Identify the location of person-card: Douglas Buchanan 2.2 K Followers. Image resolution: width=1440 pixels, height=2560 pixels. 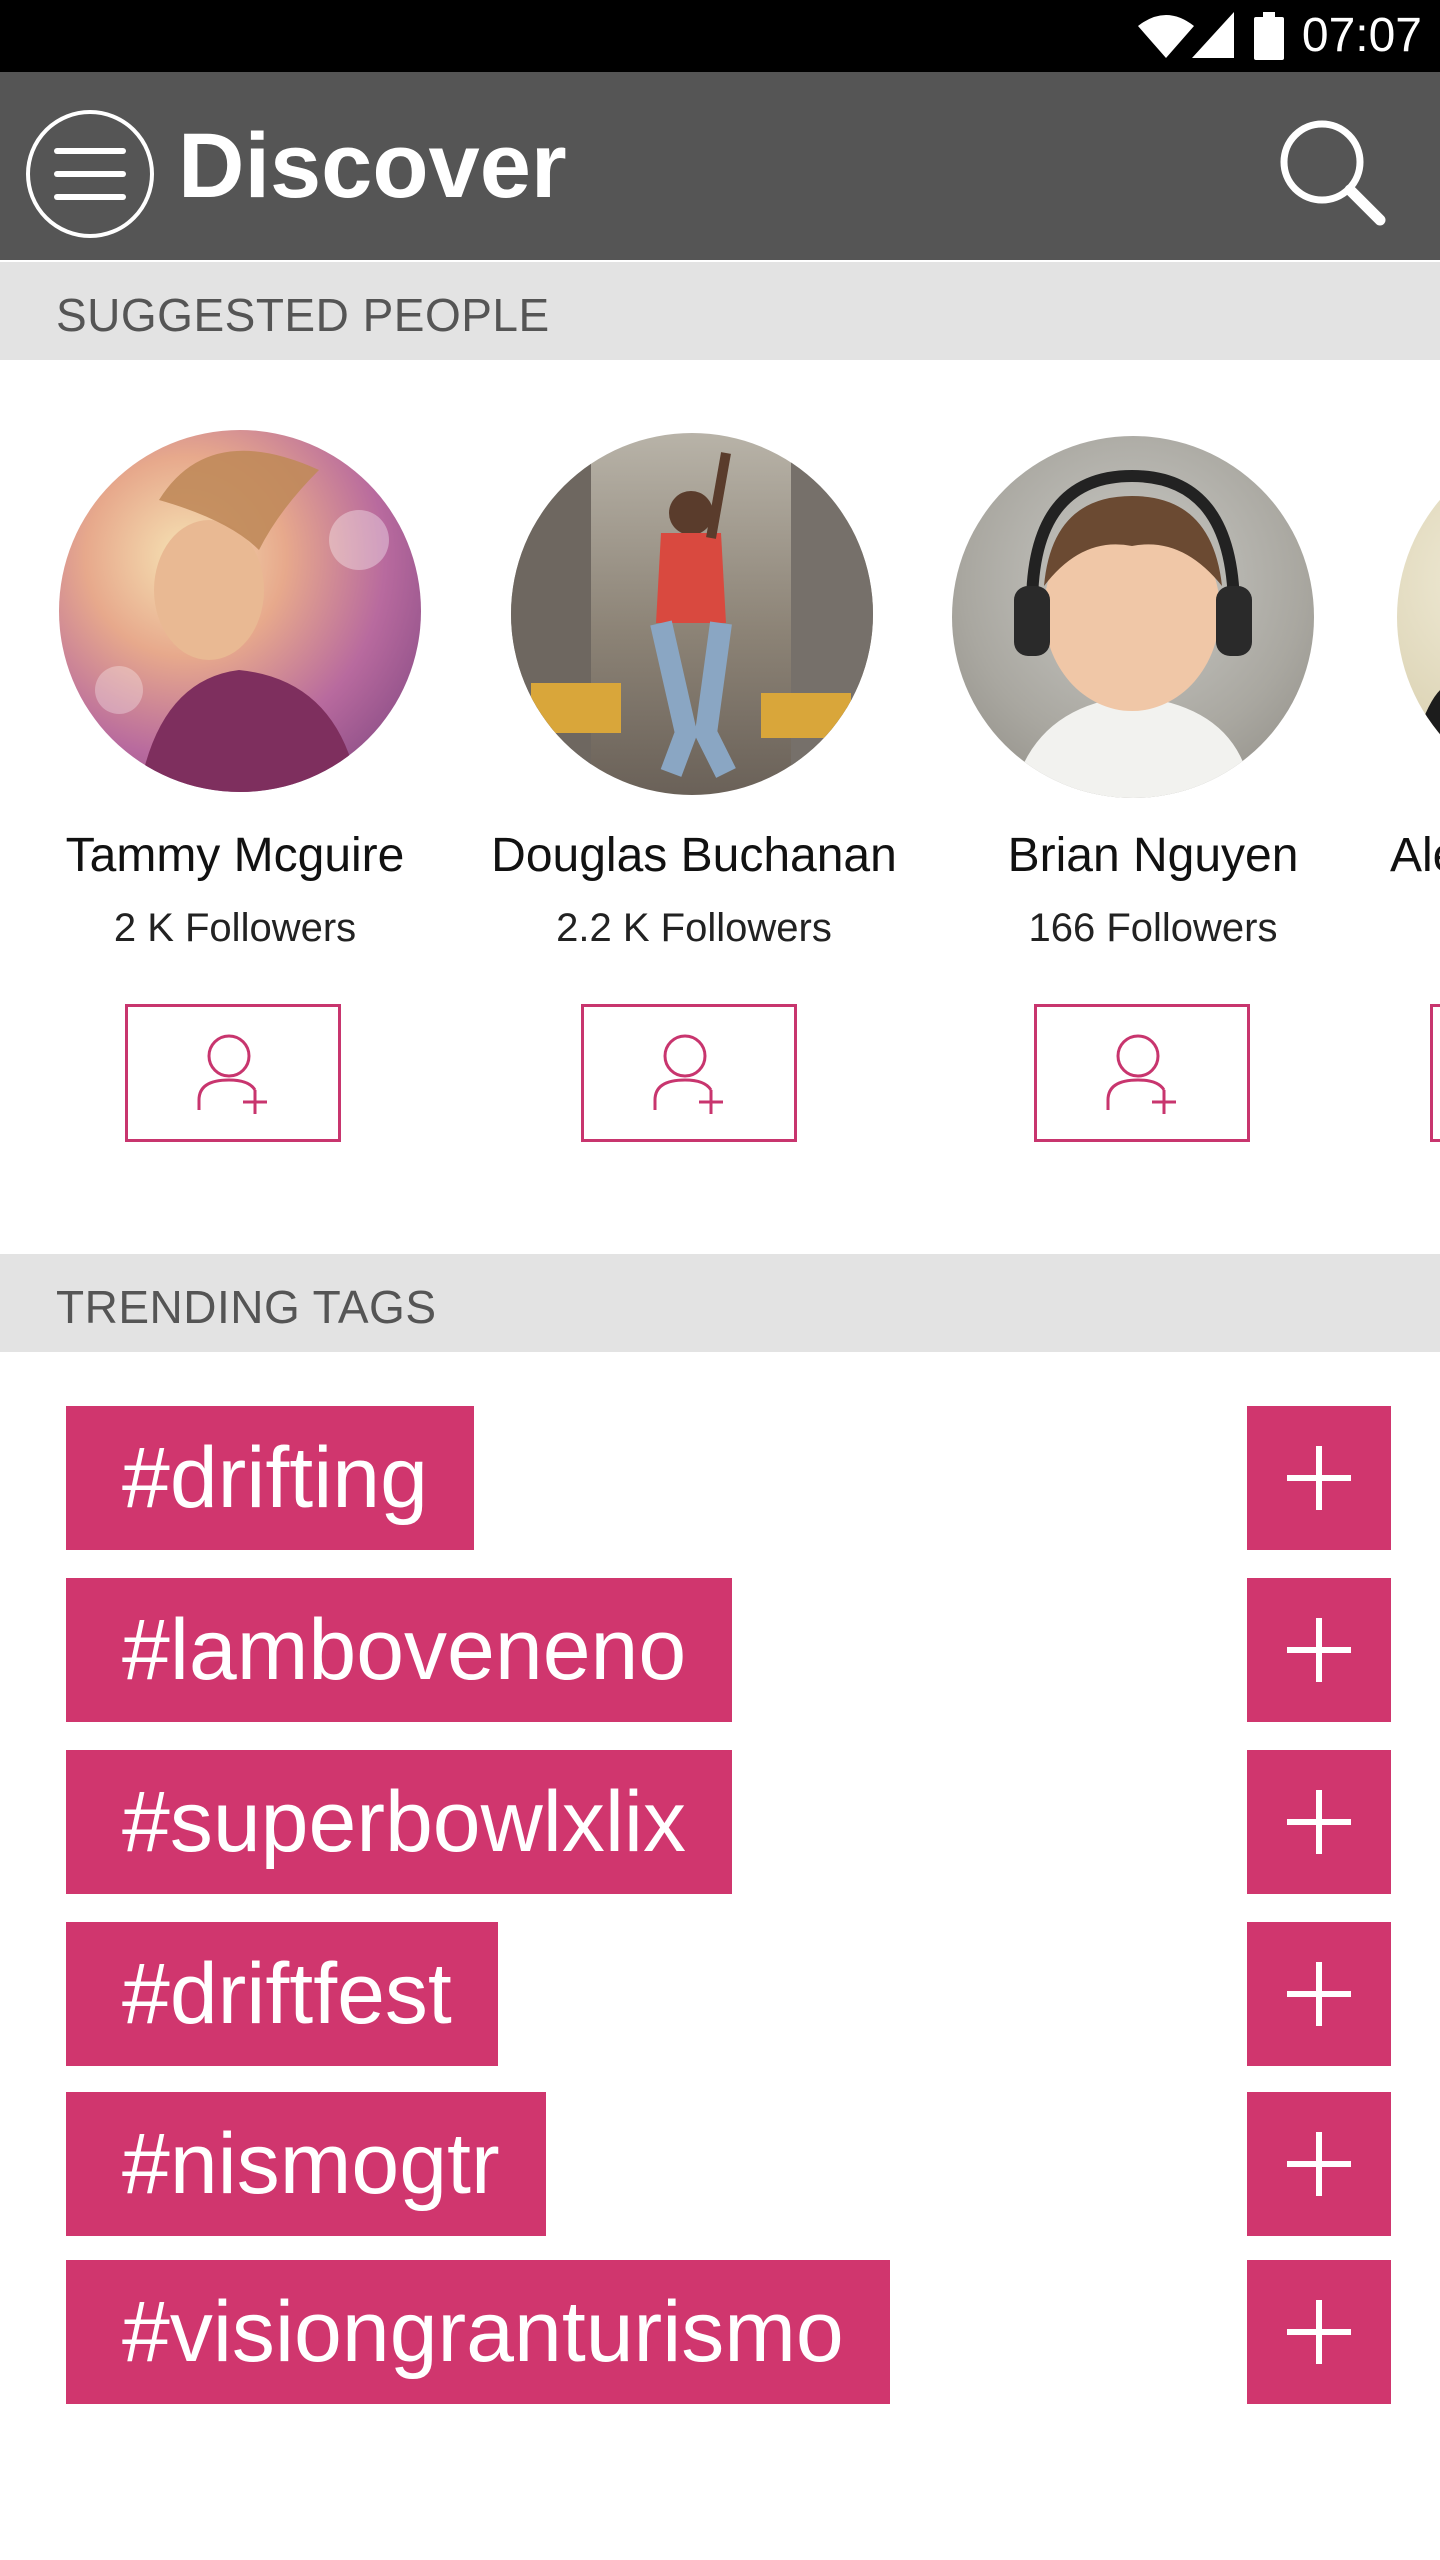
(694, 788).